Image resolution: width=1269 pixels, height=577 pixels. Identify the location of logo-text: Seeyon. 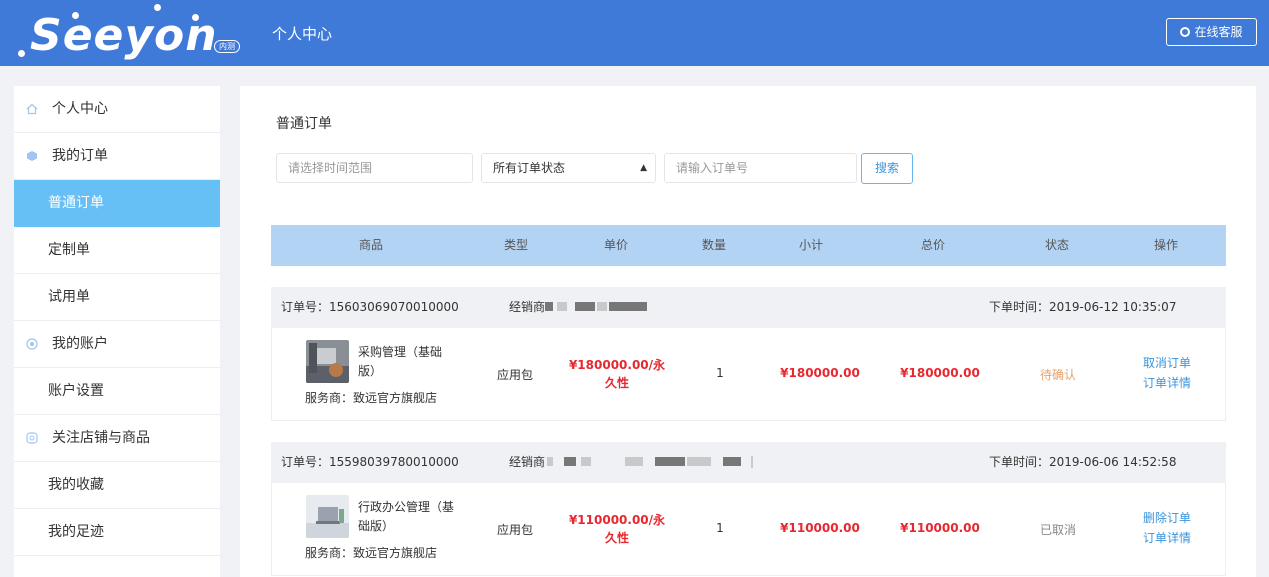
(124, 35).